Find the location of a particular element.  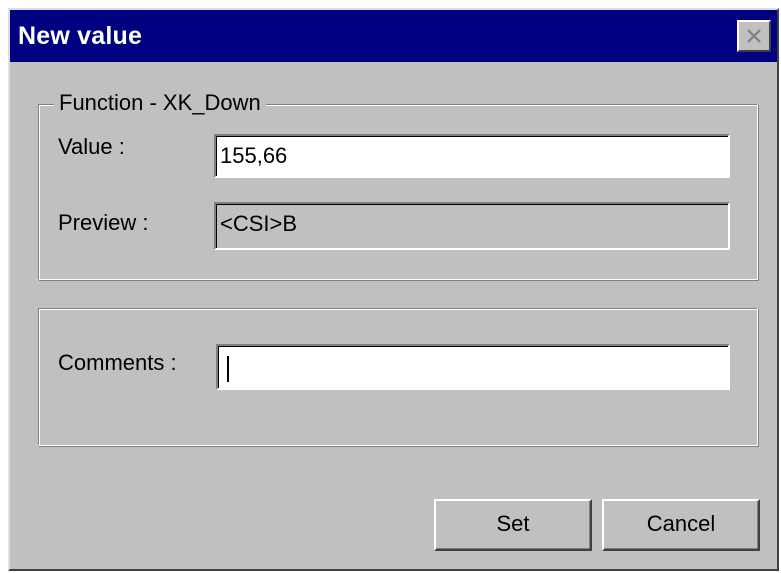

close-icon is located at coordinates (754, 36).